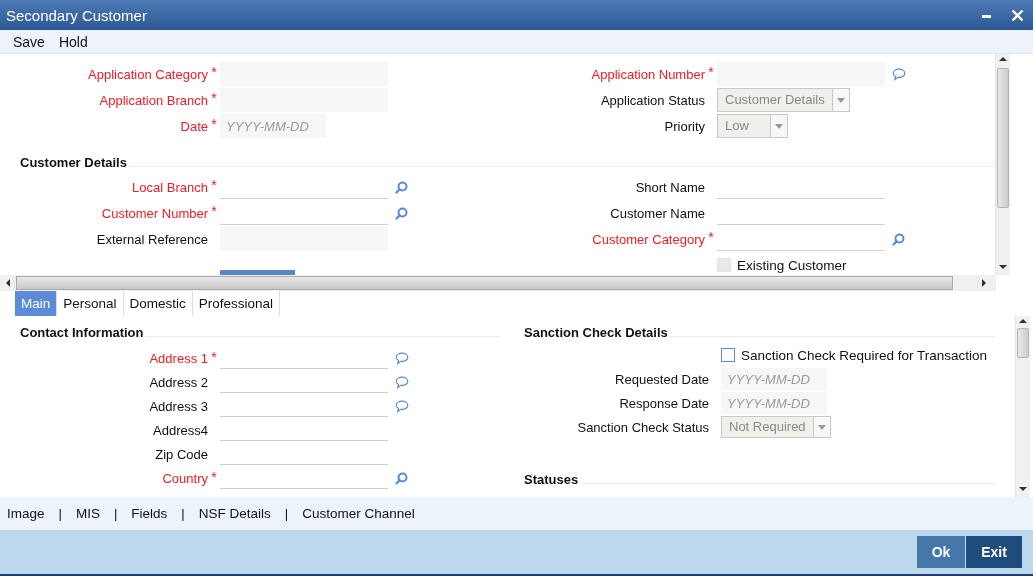 This screenshot has height=576, width=1033. Describe the element at coordinates (76, 15) in the screenshot. I see `window-title: Secondary Customer` at that location.